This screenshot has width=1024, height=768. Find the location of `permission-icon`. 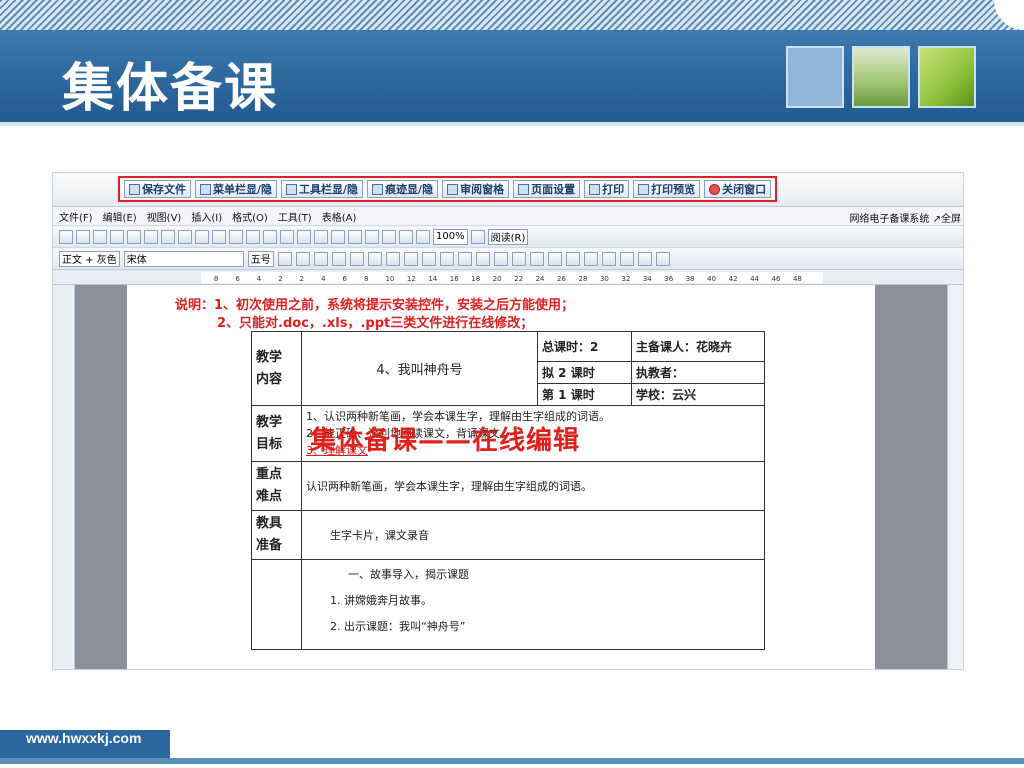

permission-icon is located at coordinates (117, 236).